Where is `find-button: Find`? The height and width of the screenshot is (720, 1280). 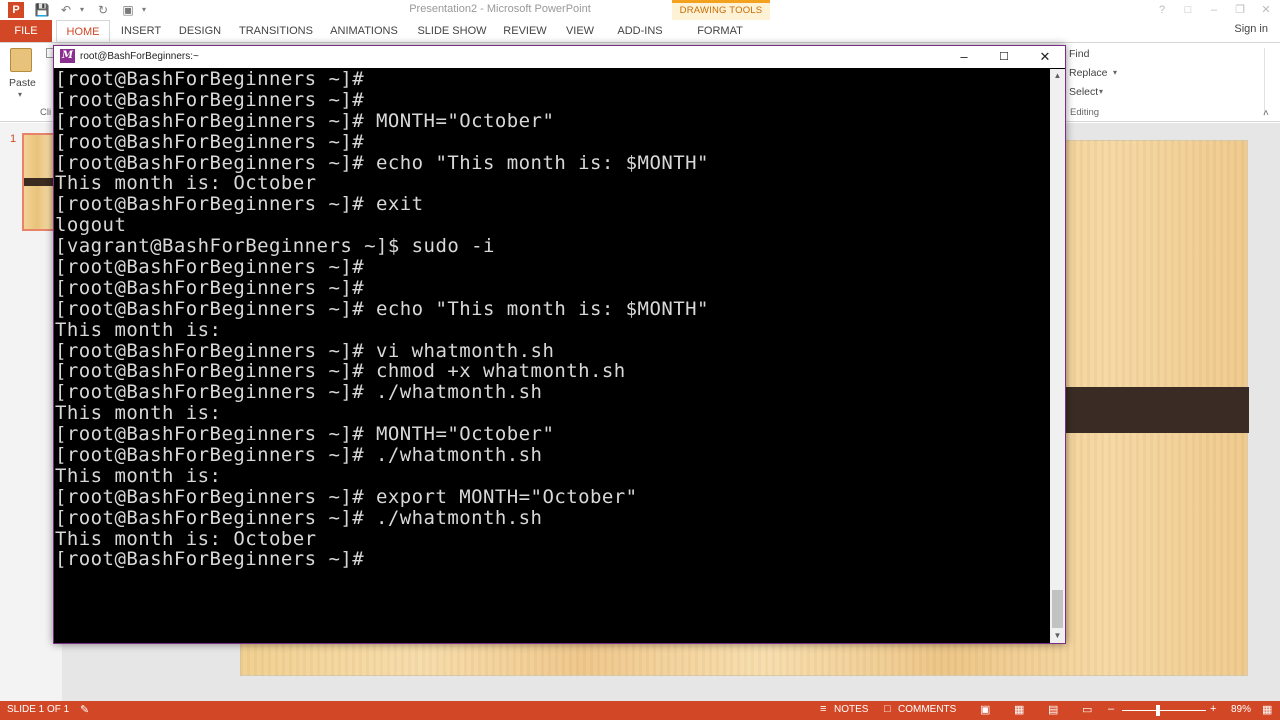
find-button: Find is located at coordinates (1079, 54).